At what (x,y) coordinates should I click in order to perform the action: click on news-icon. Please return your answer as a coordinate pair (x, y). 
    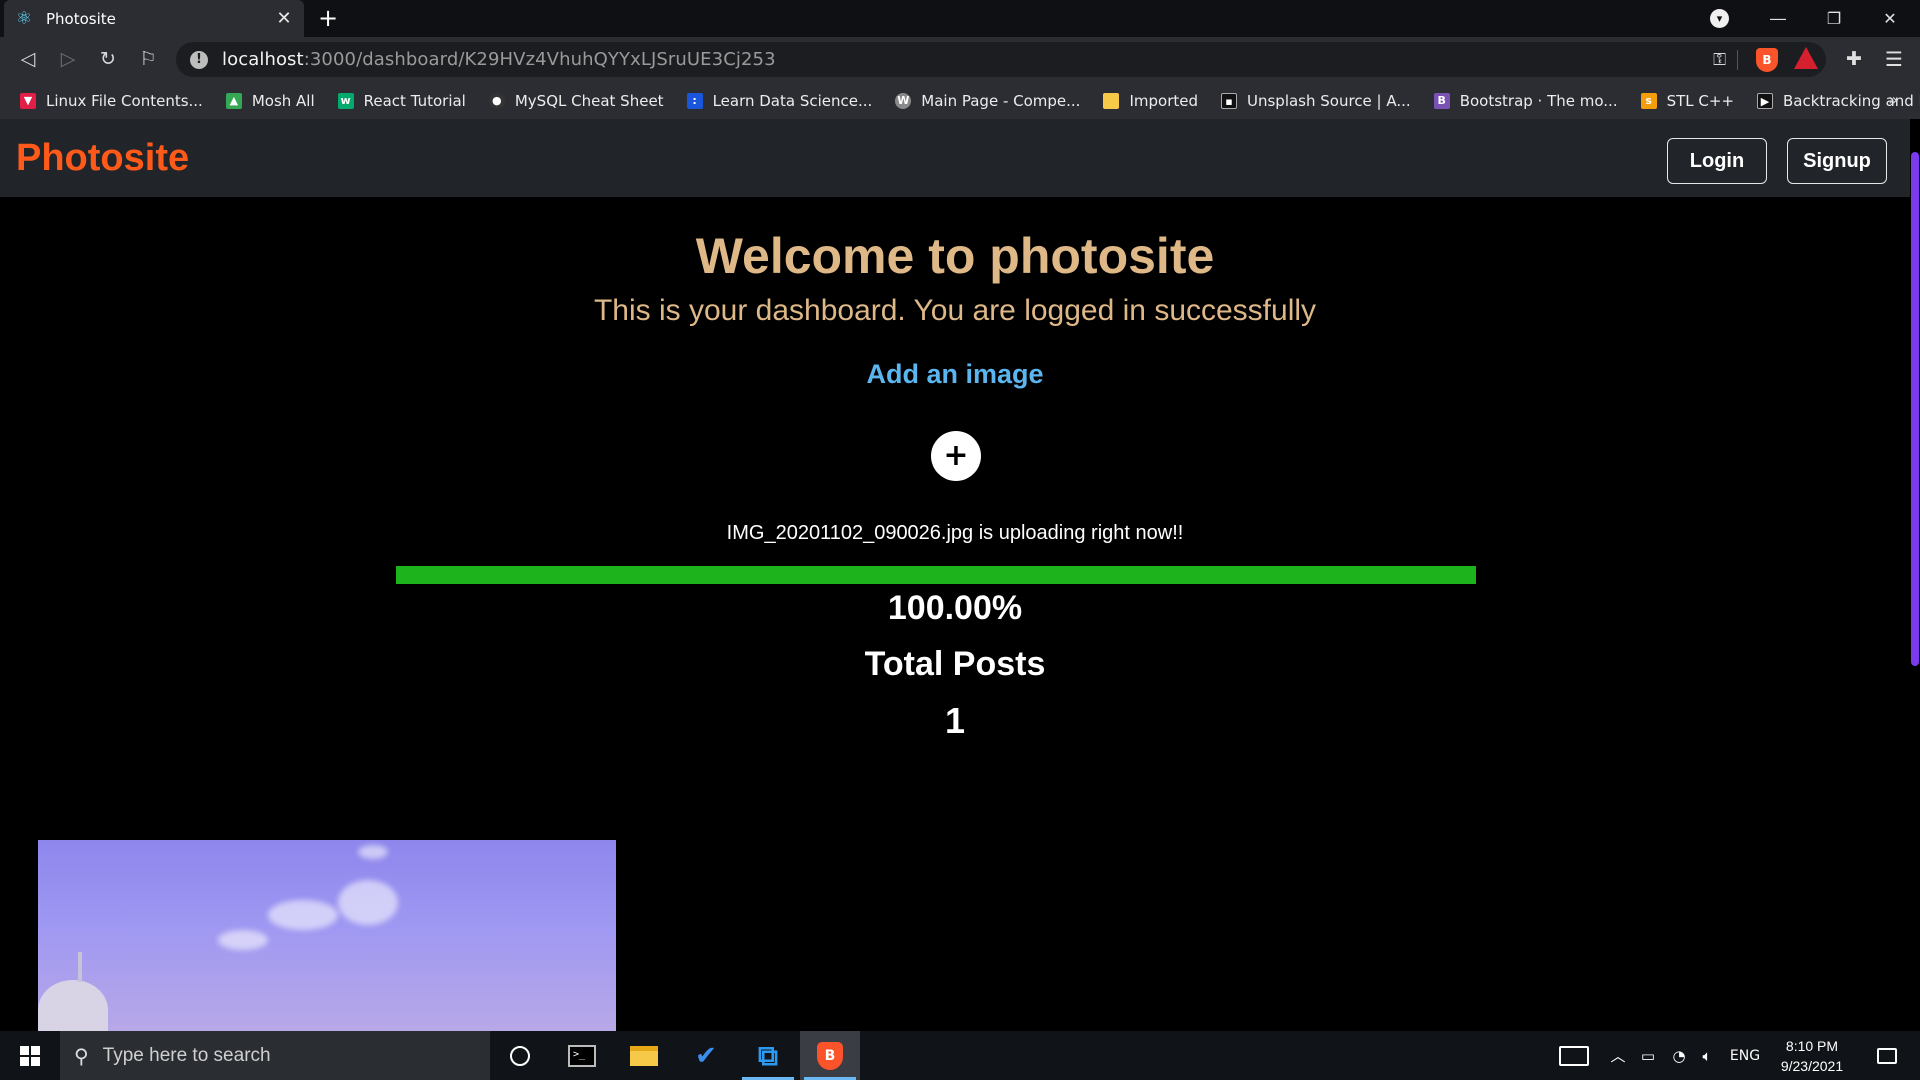
    Looking at the image, I should click on (1574, 1055).